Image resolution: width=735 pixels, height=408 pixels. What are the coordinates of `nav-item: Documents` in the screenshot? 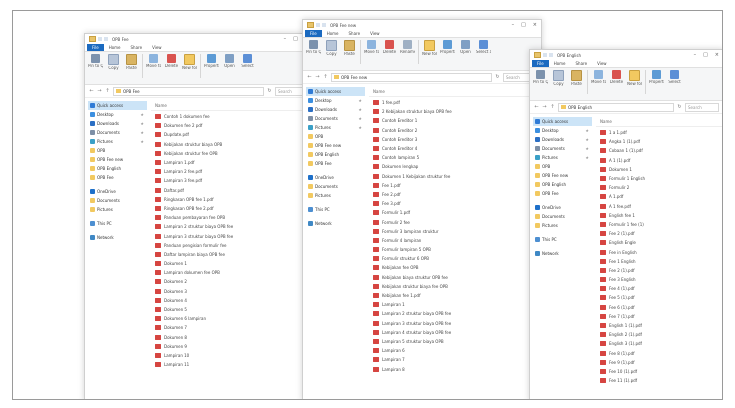 It's located at (117, 200).